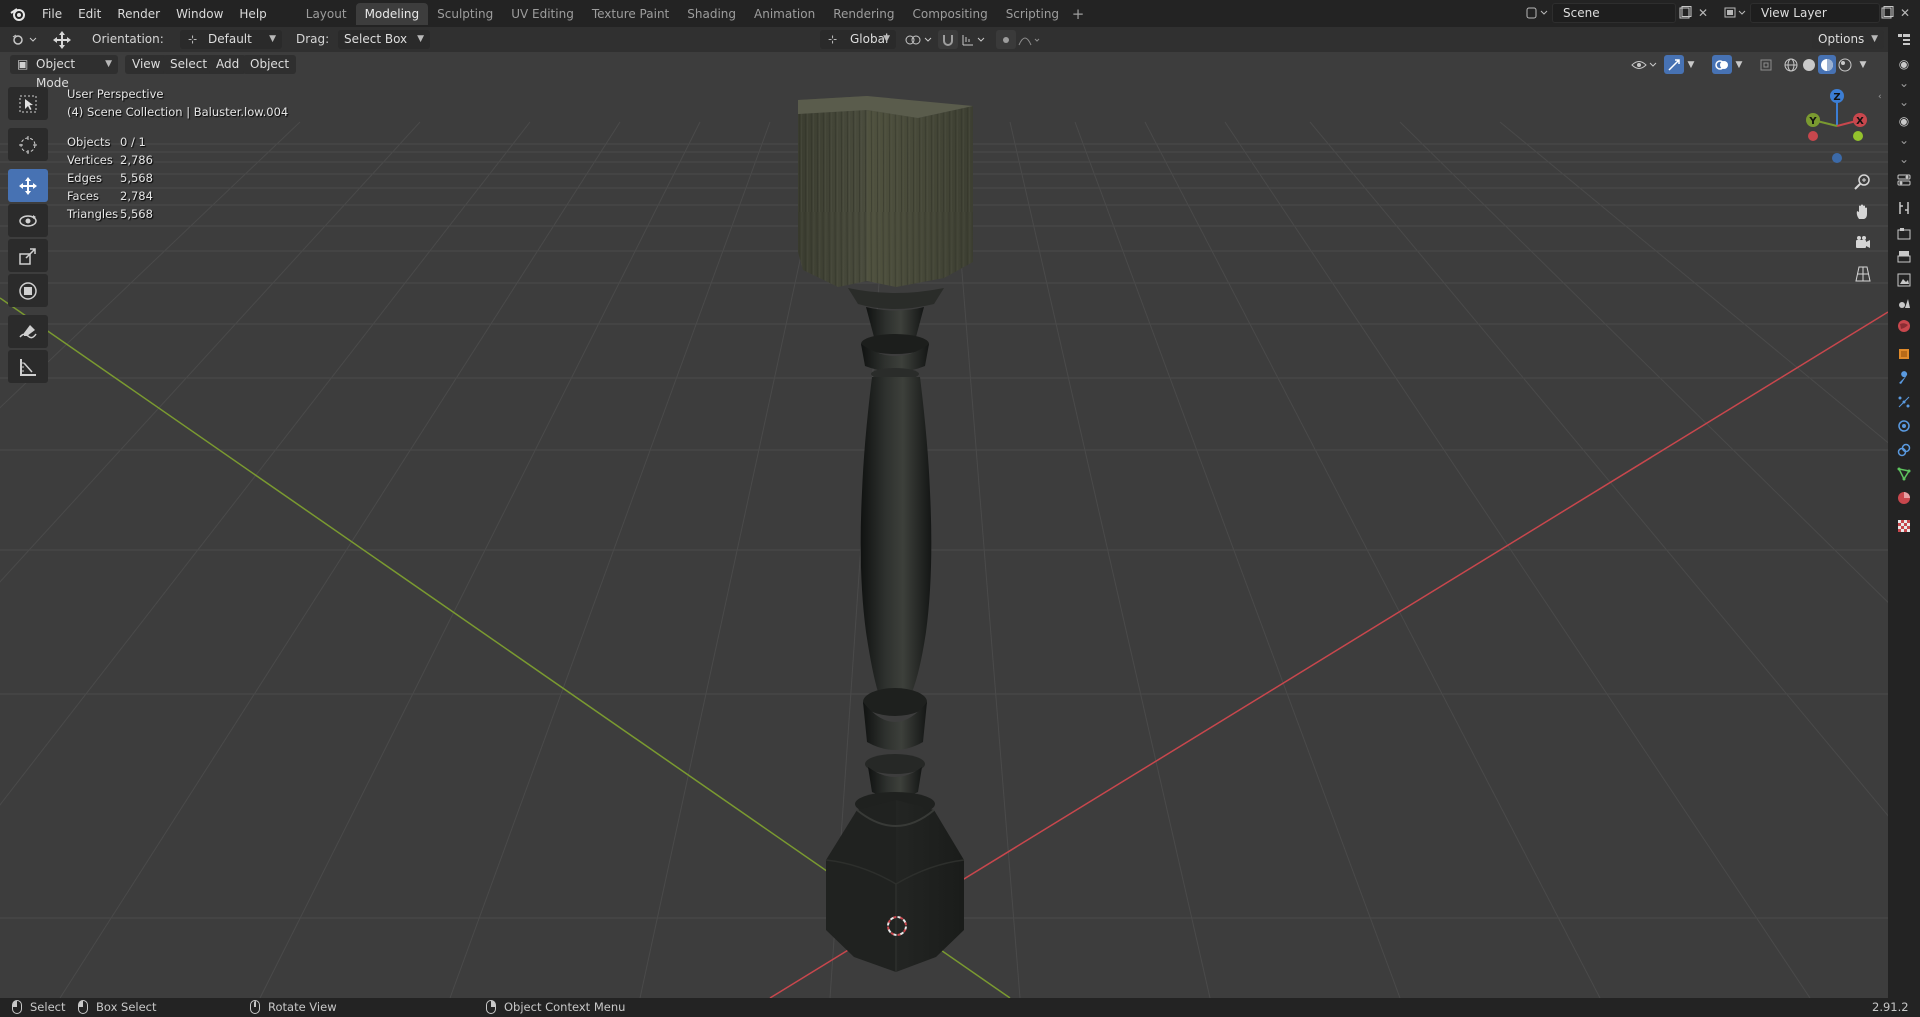 The image size is (1920, 1017). I want to click on snap-toggle-icon, so click(948, 39).